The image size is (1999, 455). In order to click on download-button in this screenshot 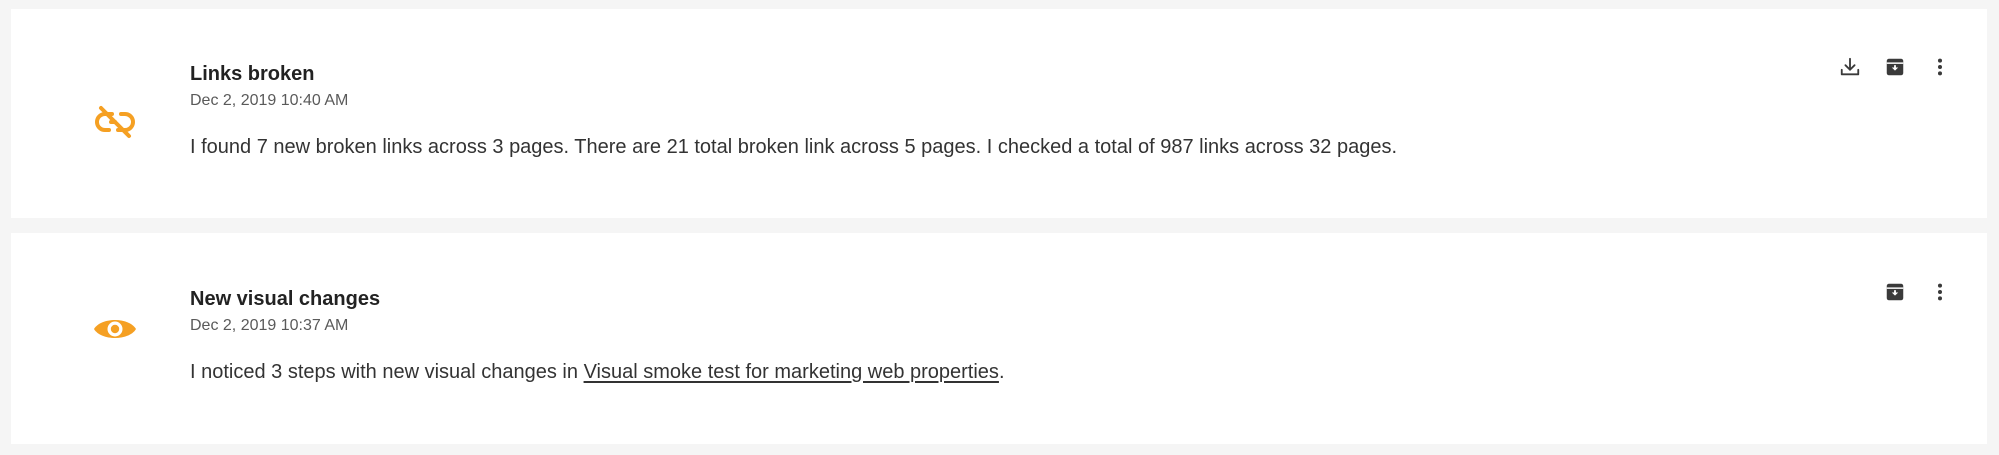, I will do `click(1850, 67)`.